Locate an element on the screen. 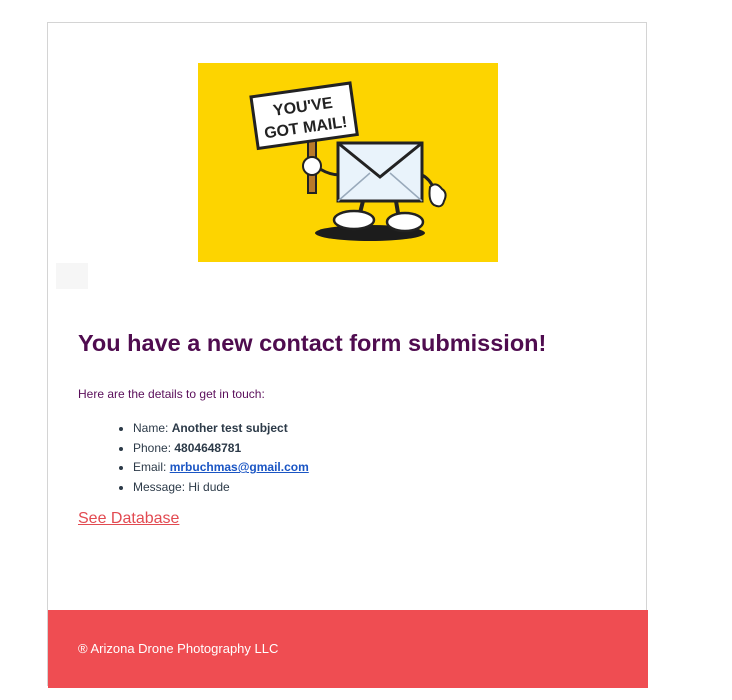 This screenshot has width=732, height=700. detail-message-label: Message: is located at coordinates (161, 486).